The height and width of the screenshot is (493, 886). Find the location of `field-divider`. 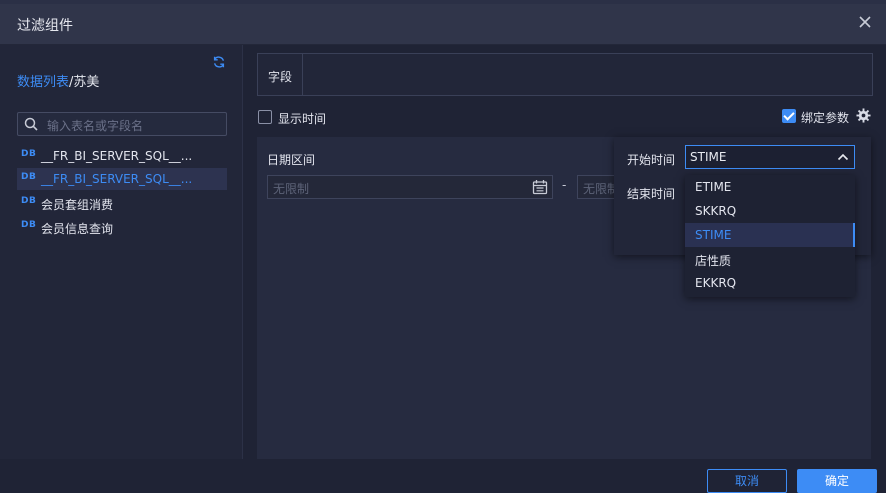

field-divider is located at coordinates (302, 74).